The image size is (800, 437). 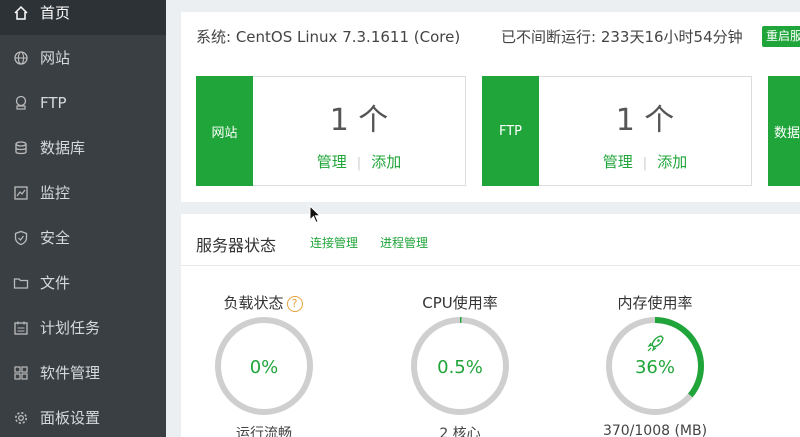 What do you see at coordinates (70, 373) in the screenshot?
I see `sidebar-item-label: 软件管理` at bounding box center [70, 373].